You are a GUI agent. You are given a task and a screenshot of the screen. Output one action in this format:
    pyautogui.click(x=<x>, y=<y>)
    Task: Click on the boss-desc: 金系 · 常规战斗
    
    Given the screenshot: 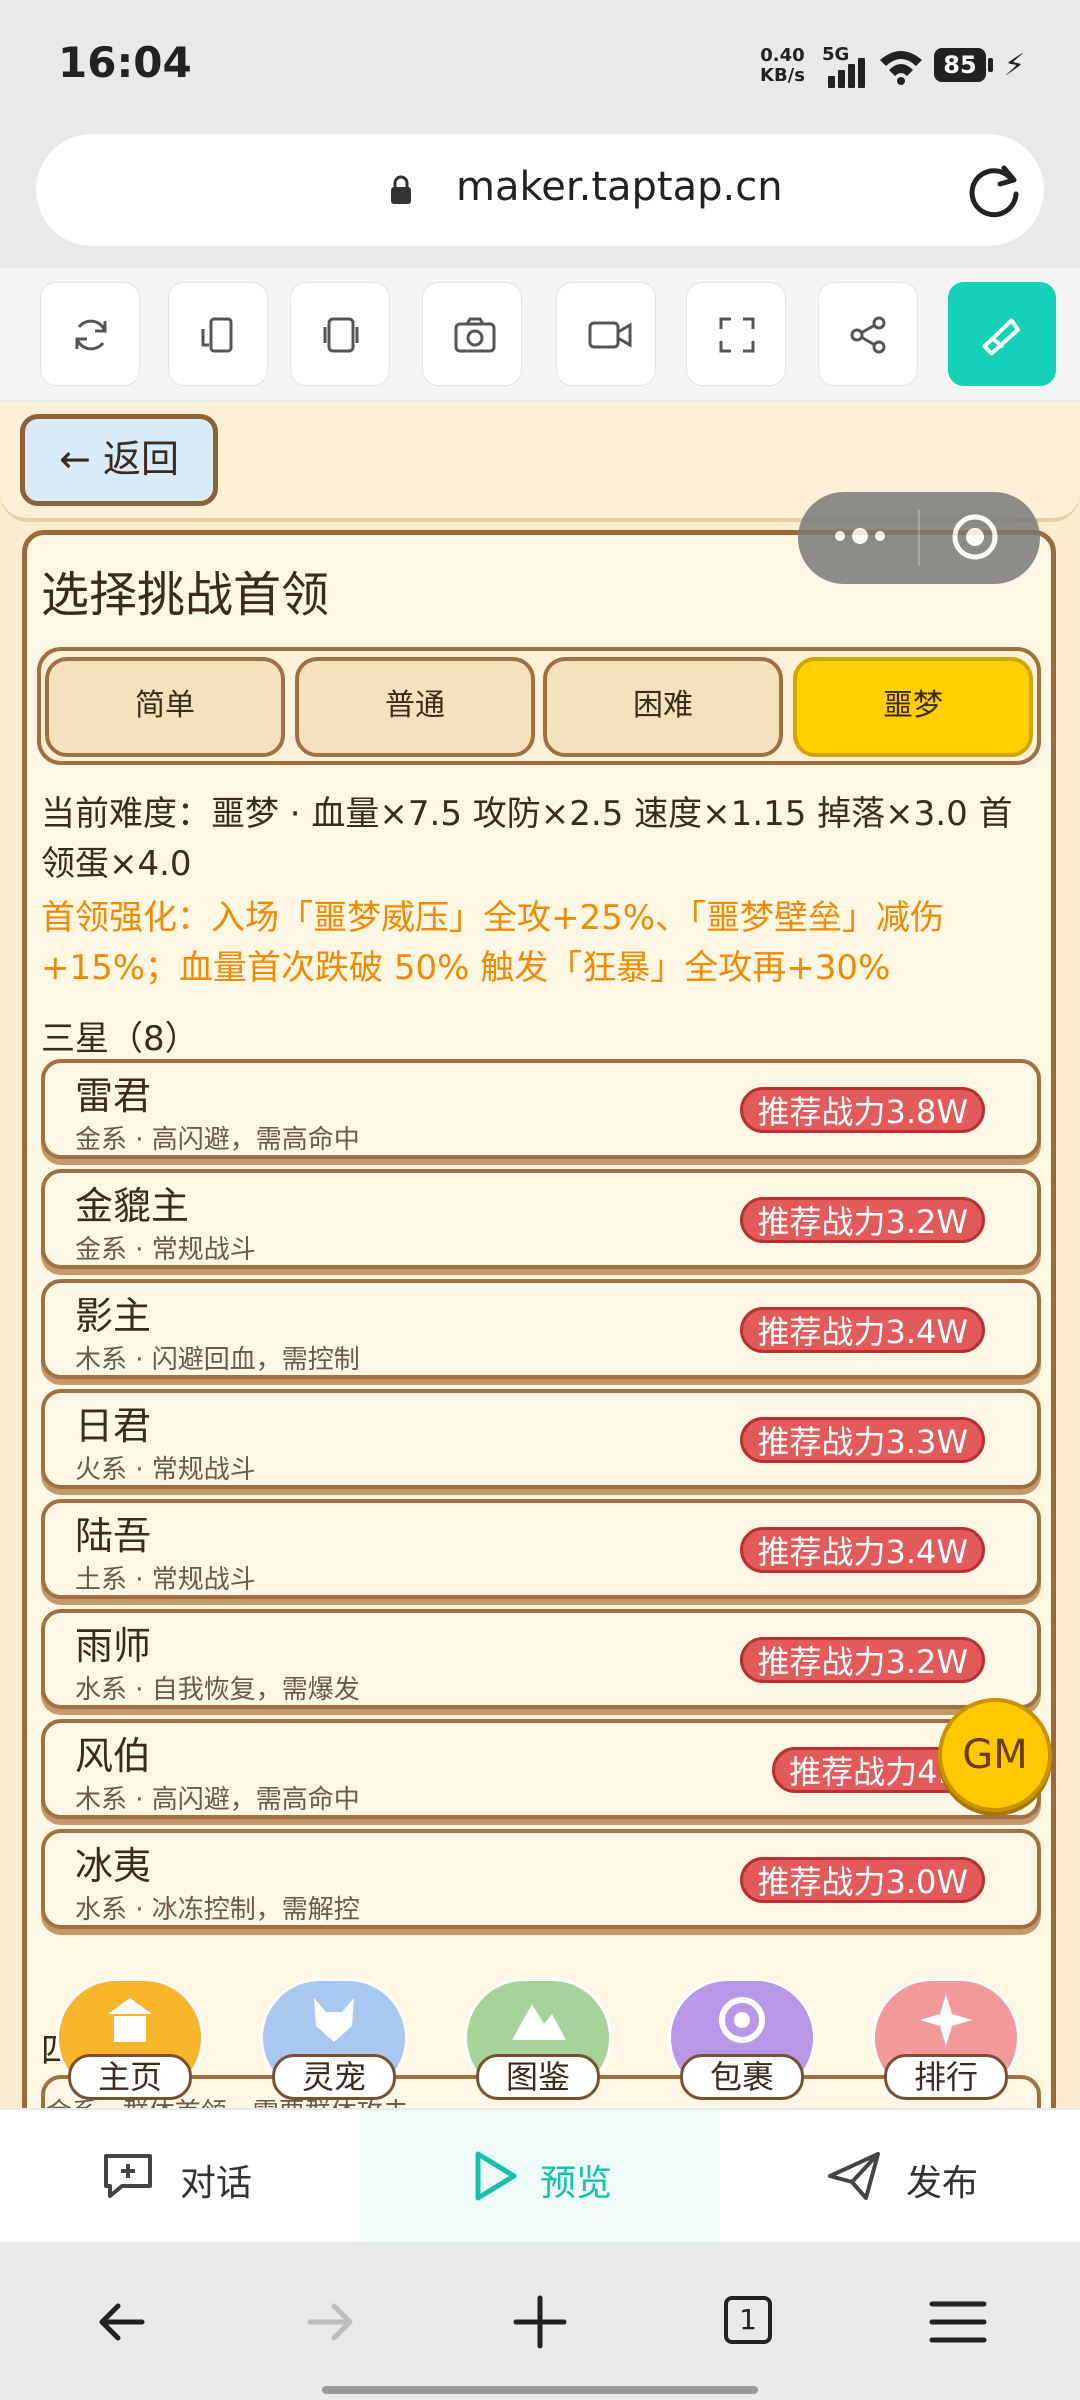 What is the action you would take?
    pyautogui.click(x=165, y=1250)
    